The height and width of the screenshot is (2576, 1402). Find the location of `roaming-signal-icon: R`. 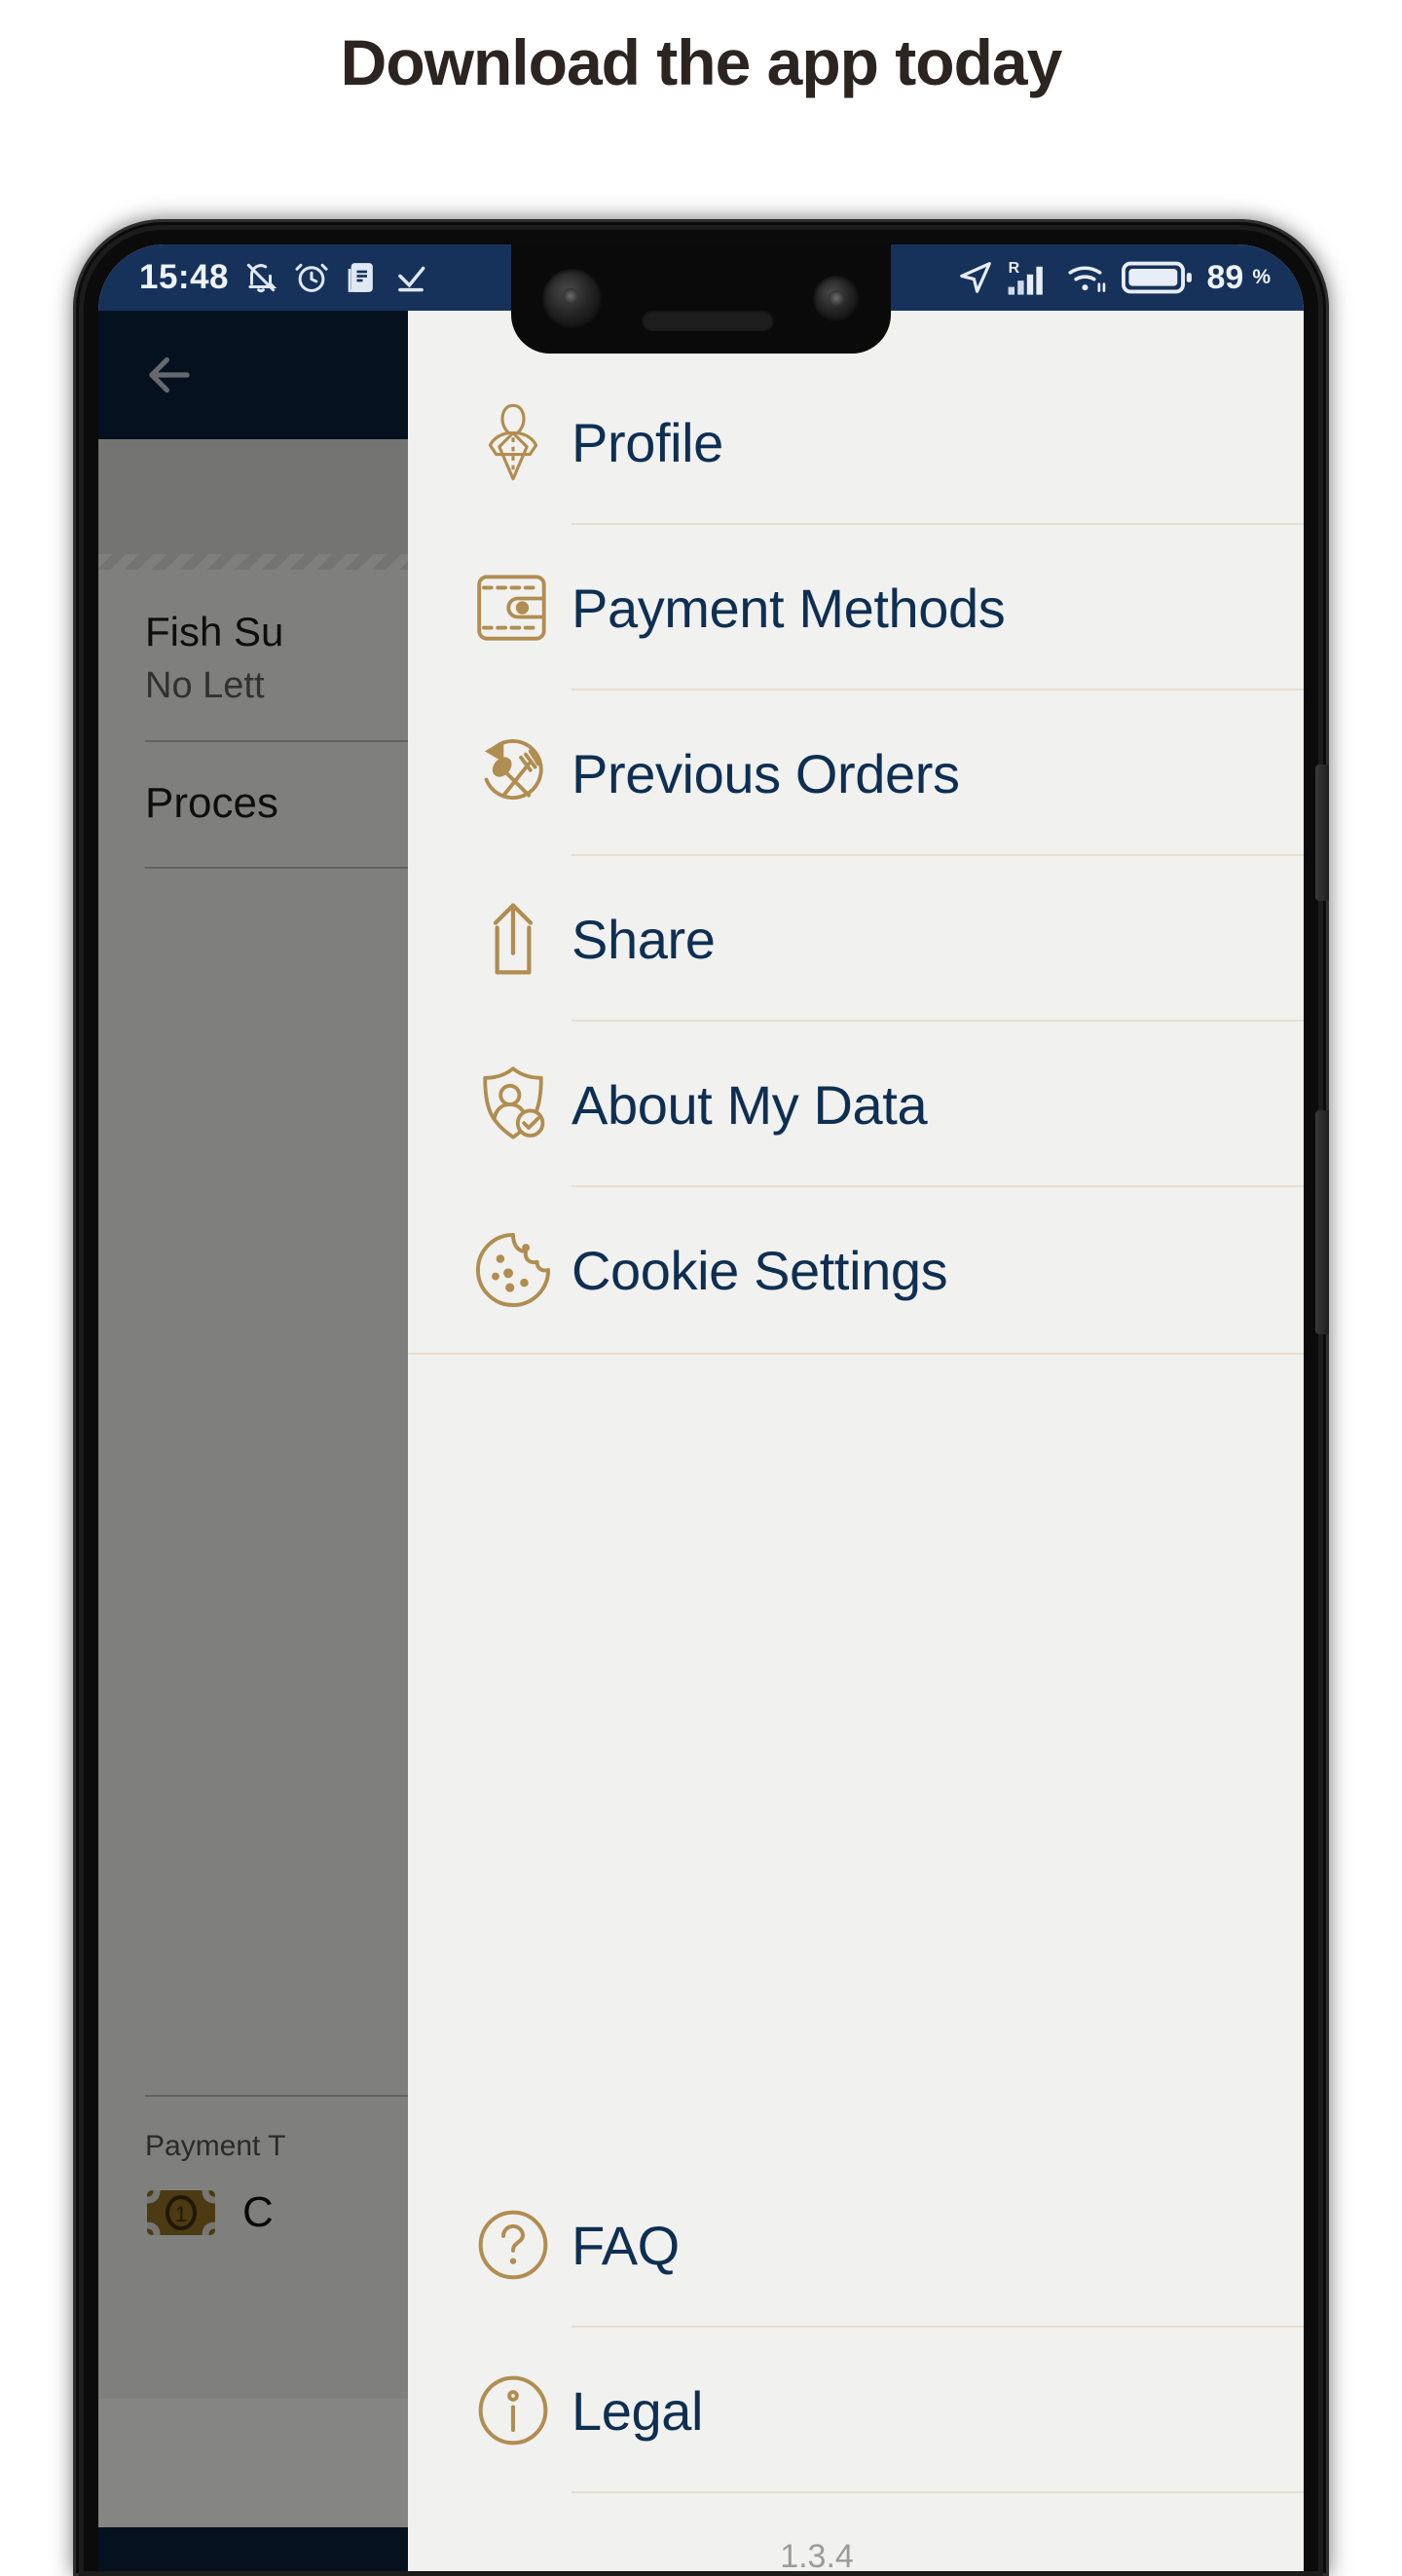

roaming-signal-icon: R is located at coordinates (1030, 277).